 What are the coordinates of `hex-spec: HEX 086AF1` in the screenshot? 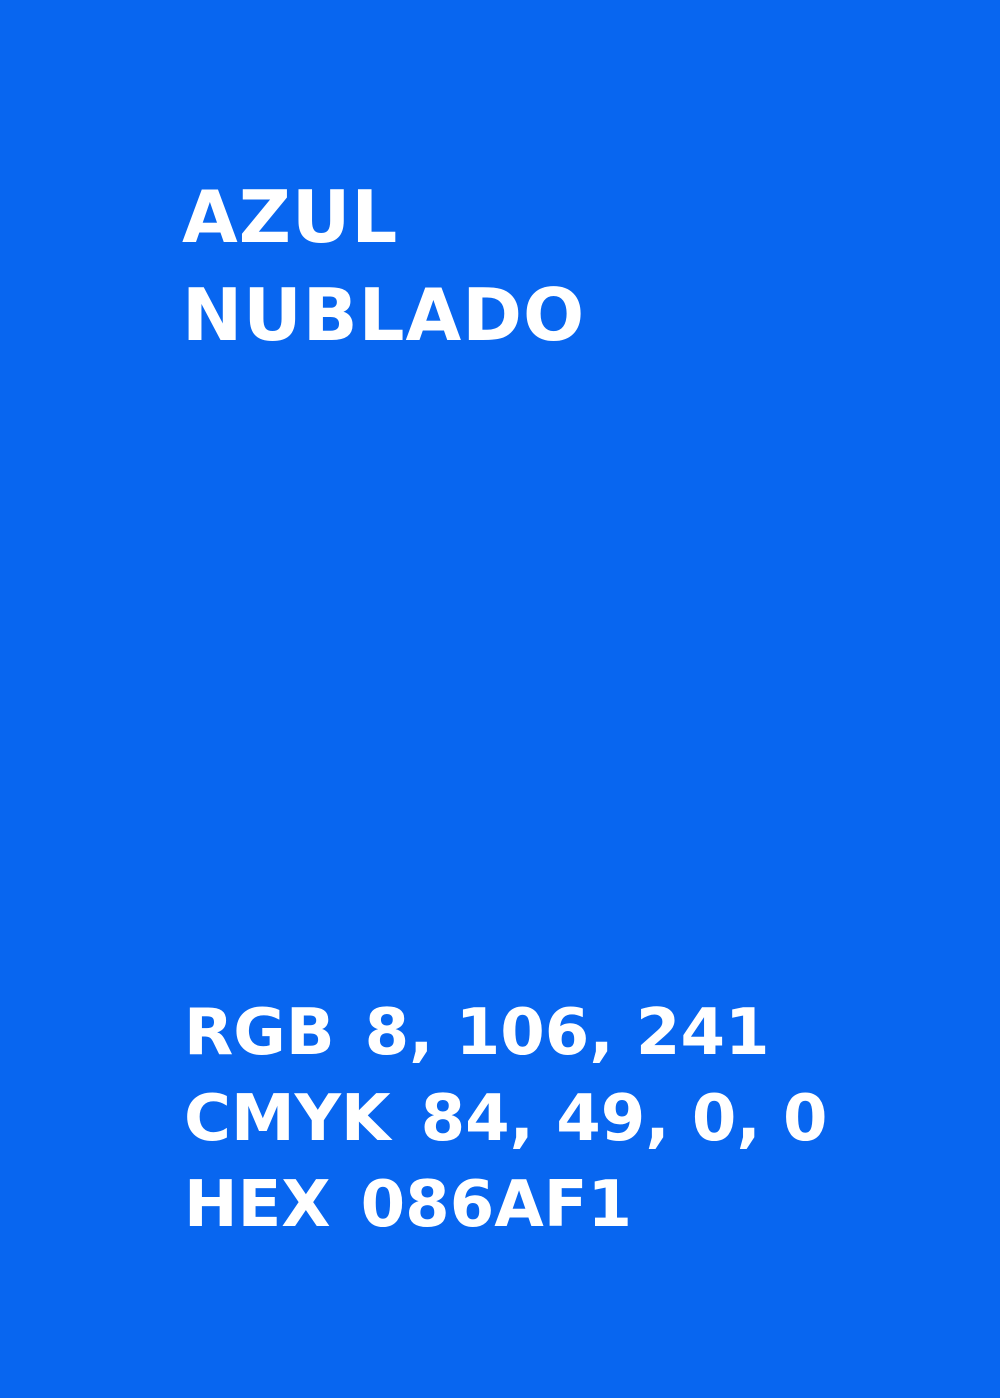 It's located at (506, 1205).